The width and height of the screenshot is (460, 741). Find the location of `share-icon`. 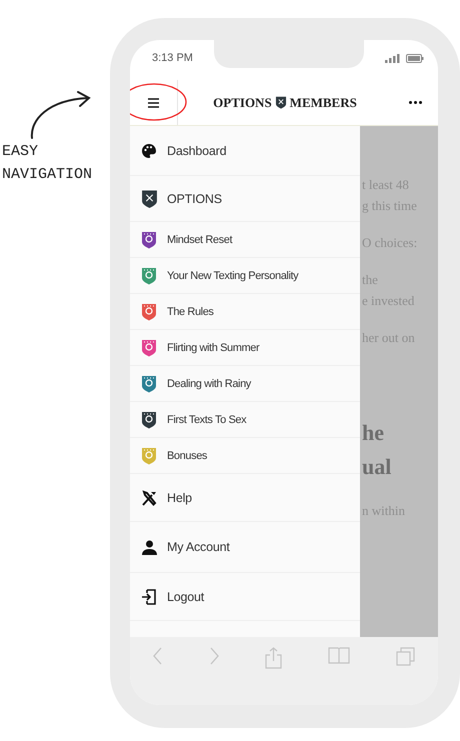

share-icon is located at coordinates (273, 658).